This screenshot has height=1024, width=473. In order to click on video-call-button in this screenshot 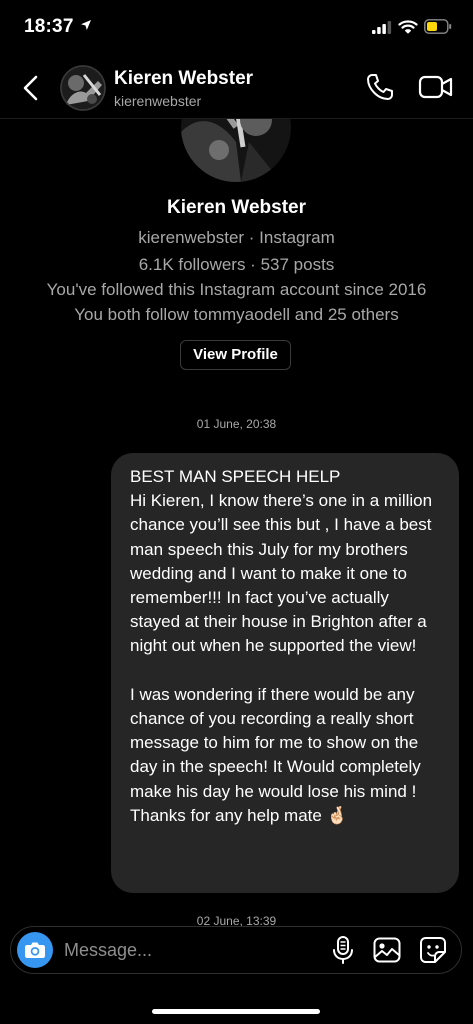, I will do `click(436, 87)`.